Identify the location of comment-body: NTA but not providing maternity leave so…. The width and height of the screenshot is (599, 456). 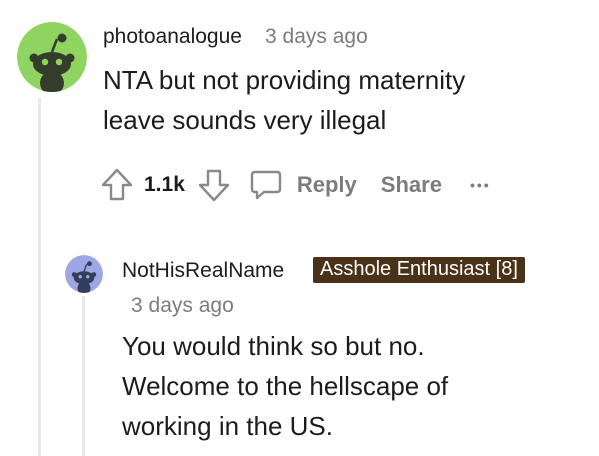
(284, 100).